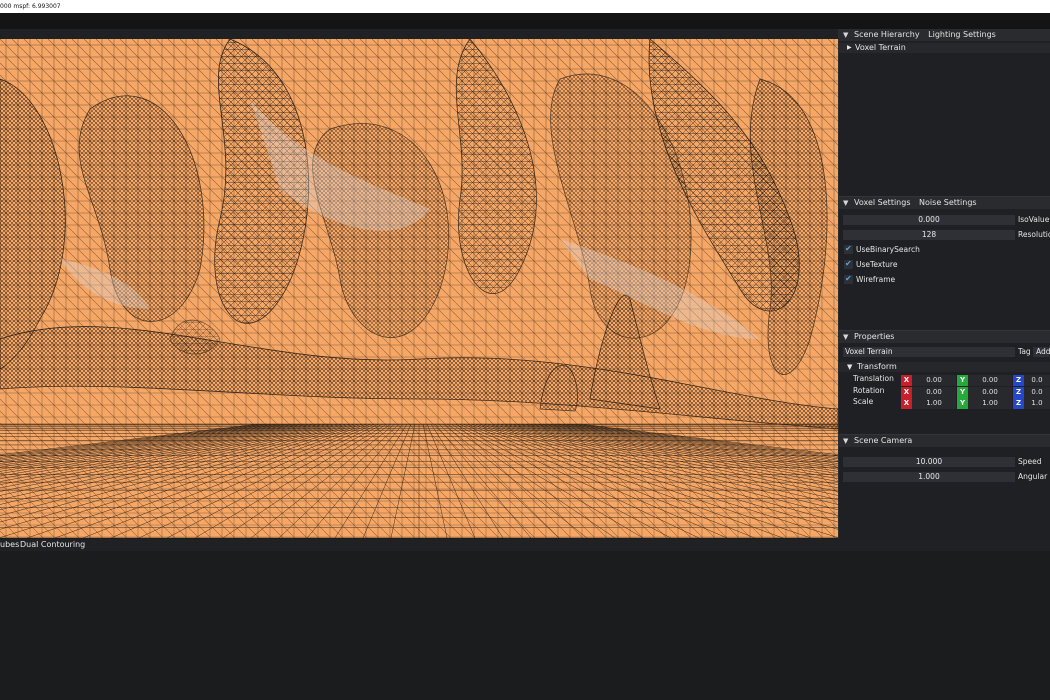 The height and width of the screenshot is (700, 1050). I want to click on isovalue-field: 0.000, so click(929, 220).